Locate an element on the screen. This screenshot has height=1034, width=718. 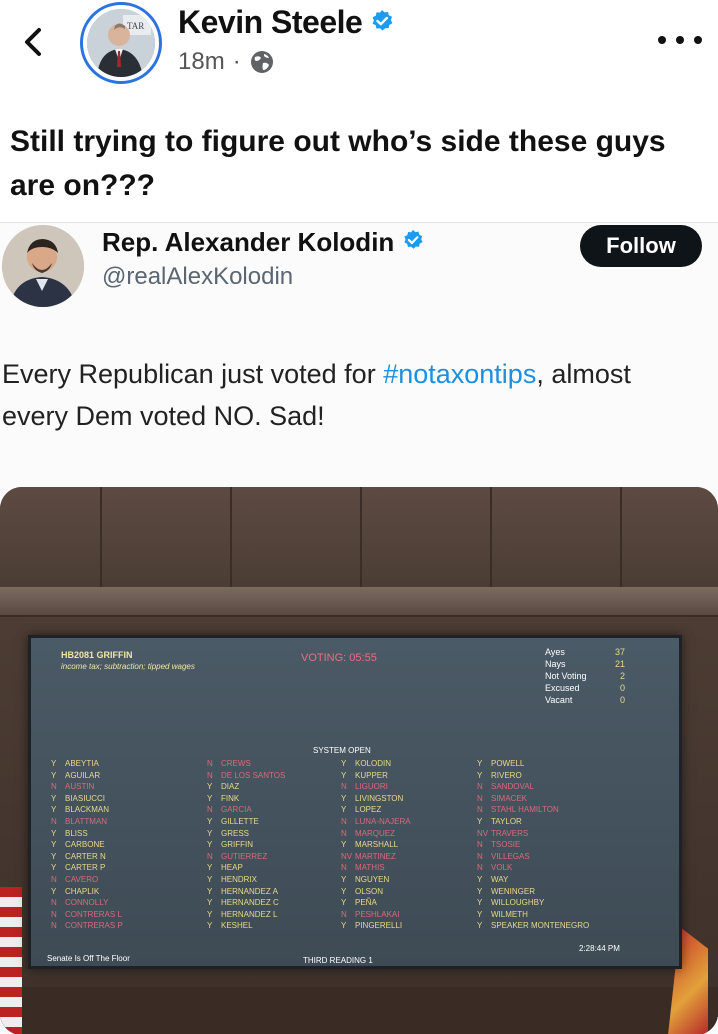
vote-row: Y CARTER N is located at coordinates (87, 857).